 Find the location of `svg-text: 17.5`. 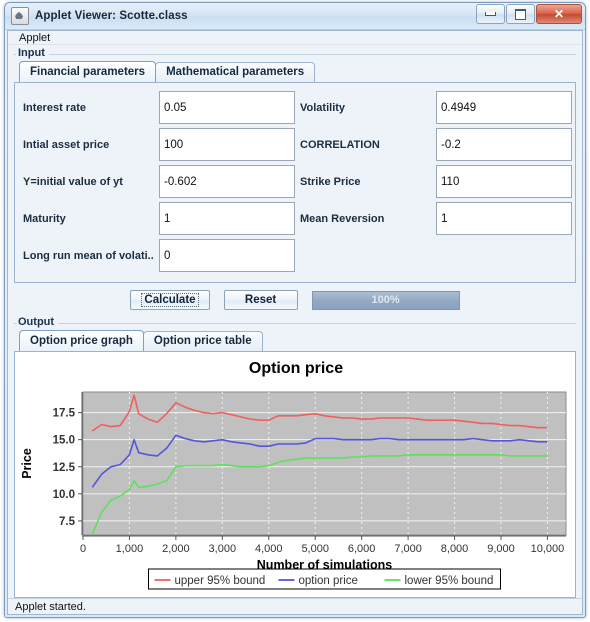

svg-text: 17.5 is located at coordinates (64, 414).